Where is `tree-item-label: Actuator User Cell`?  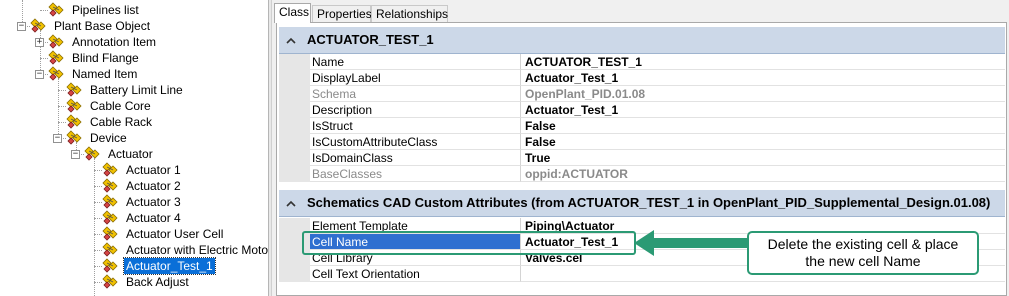
tree-item-label: Actuator User Cell is located at coordinates (175, 234).